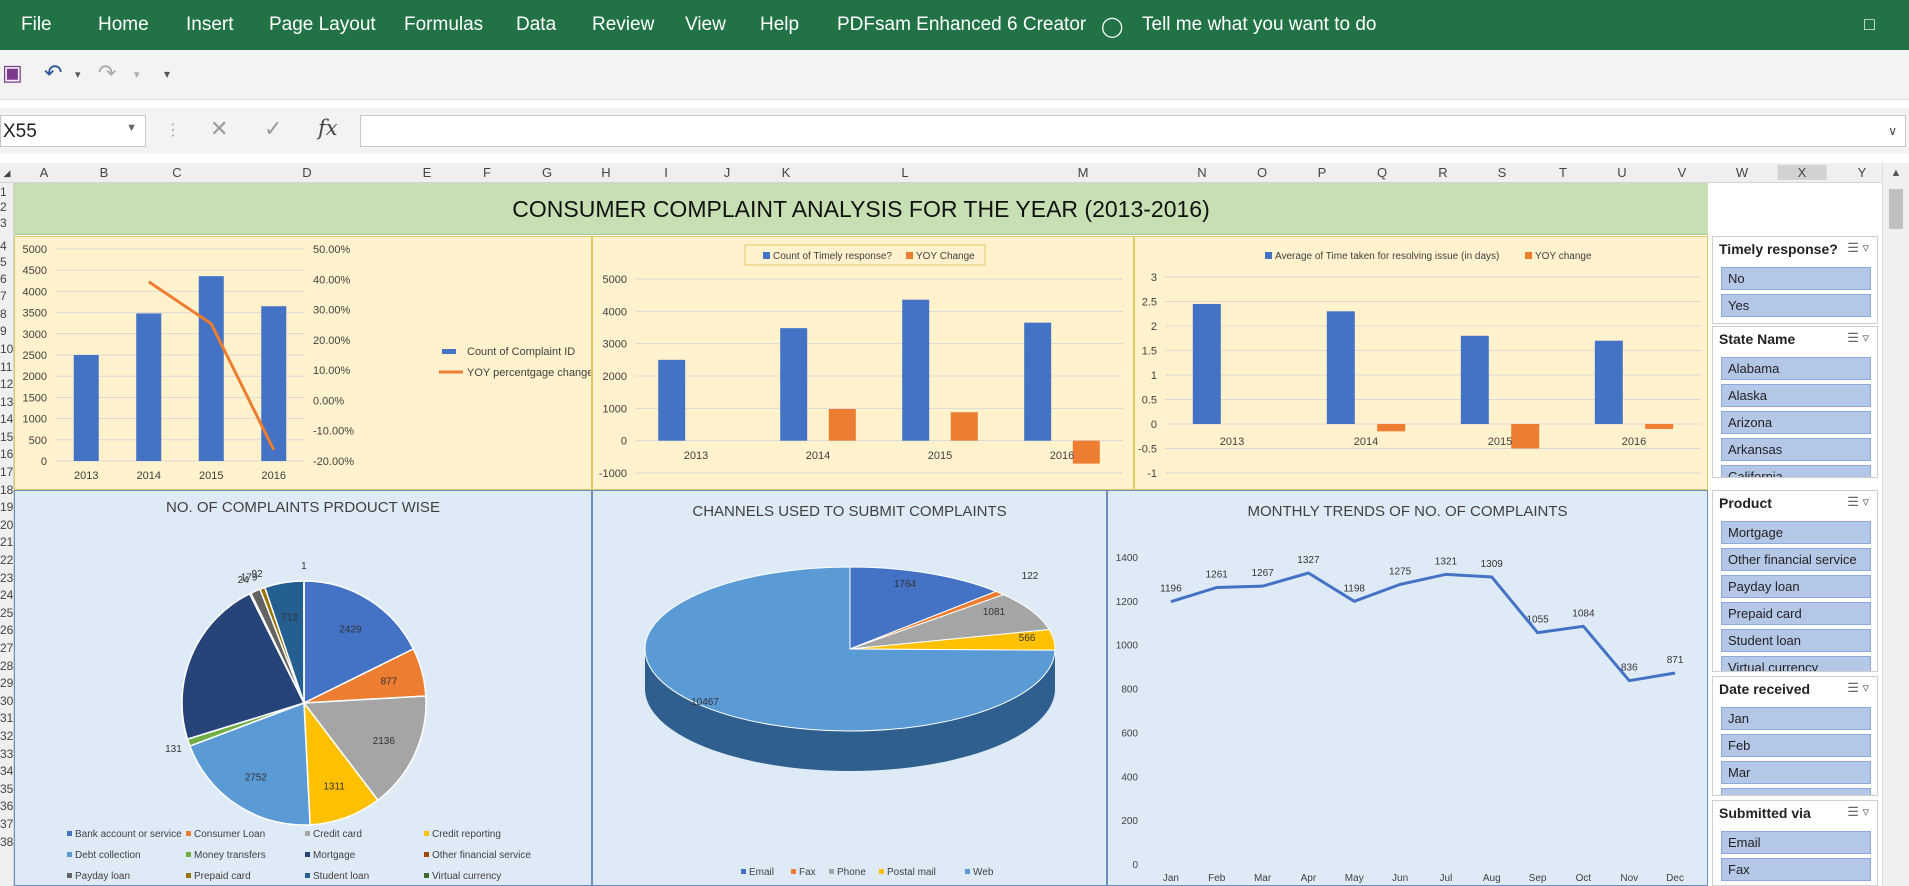  I want to click on undo-dropdown-icon: ▾, so click(78, 74).